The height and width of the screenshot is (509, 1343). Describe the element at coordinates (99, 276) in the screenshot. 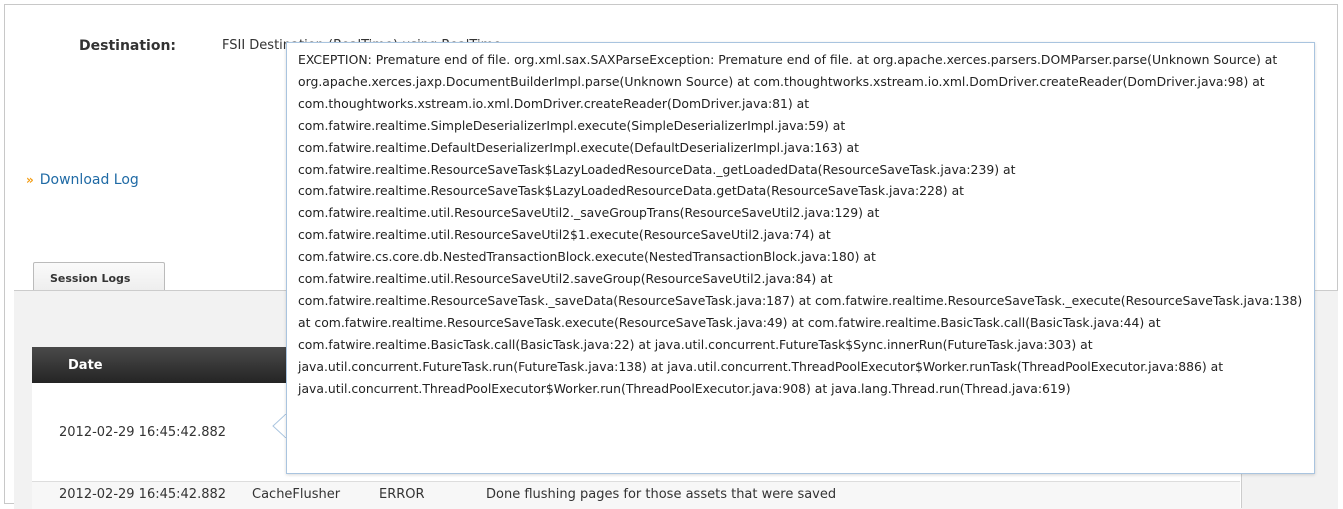

I see `tab-session-logs: Session Logs` at that location.